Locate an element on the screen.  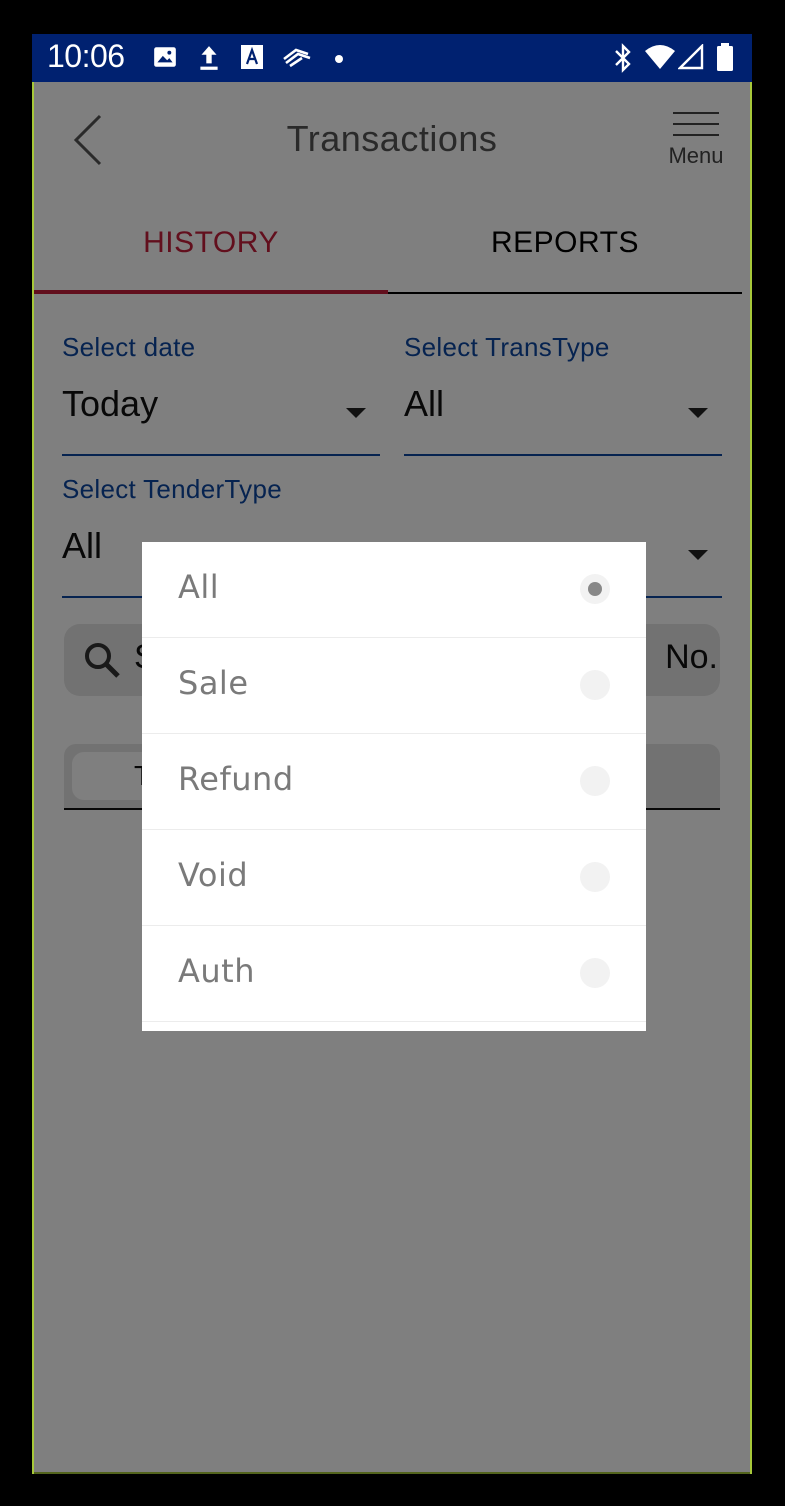
radio-selected-icon is located at coordinates (595, 589).